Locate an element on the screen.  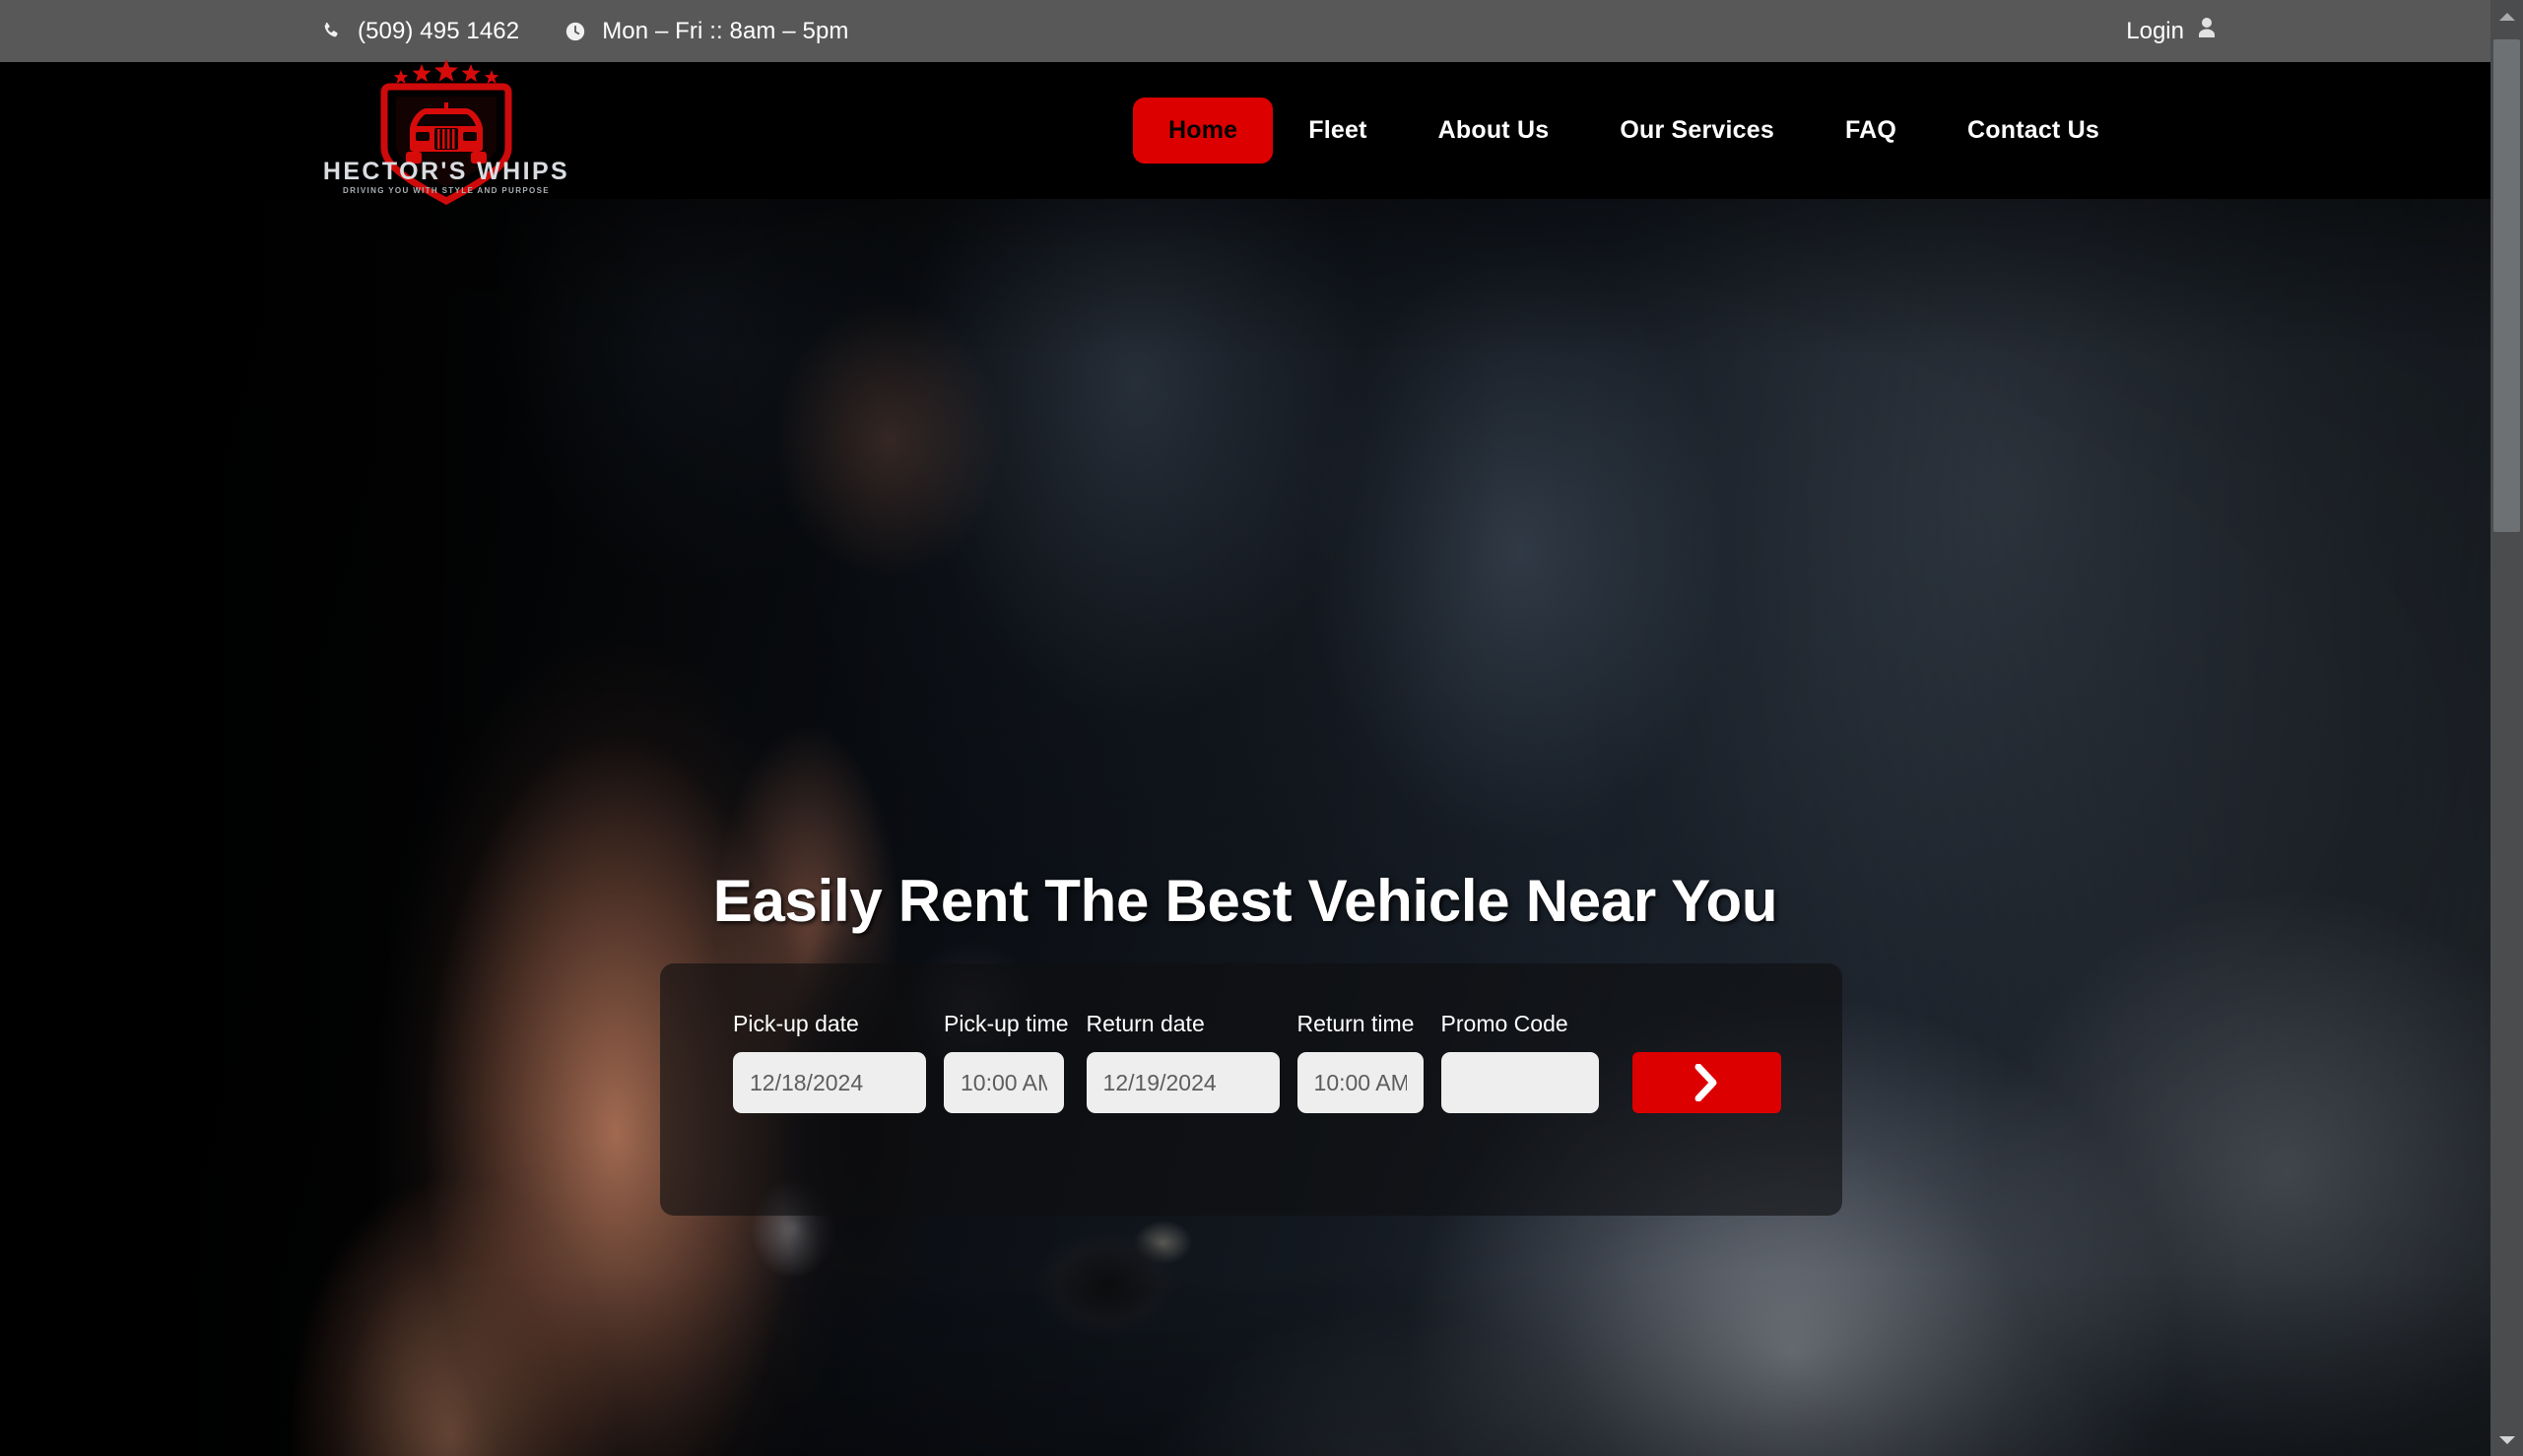
pickup-date-field: Pick-up date is located at coordinates (829, 1063).